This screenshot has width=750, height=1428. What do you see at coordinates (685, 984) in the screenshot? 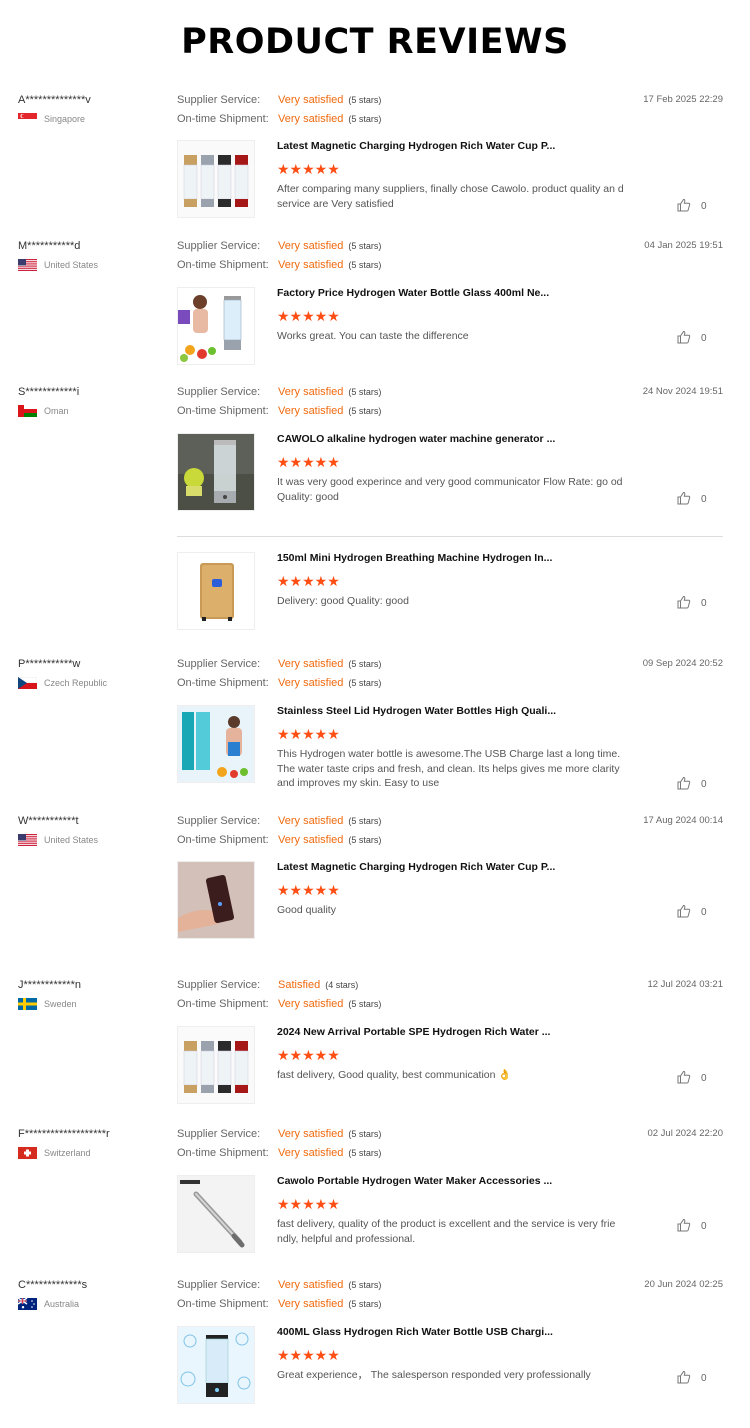
I see `review-date: 12 Jul 2024 03:21` at bounding box center [685, 984].